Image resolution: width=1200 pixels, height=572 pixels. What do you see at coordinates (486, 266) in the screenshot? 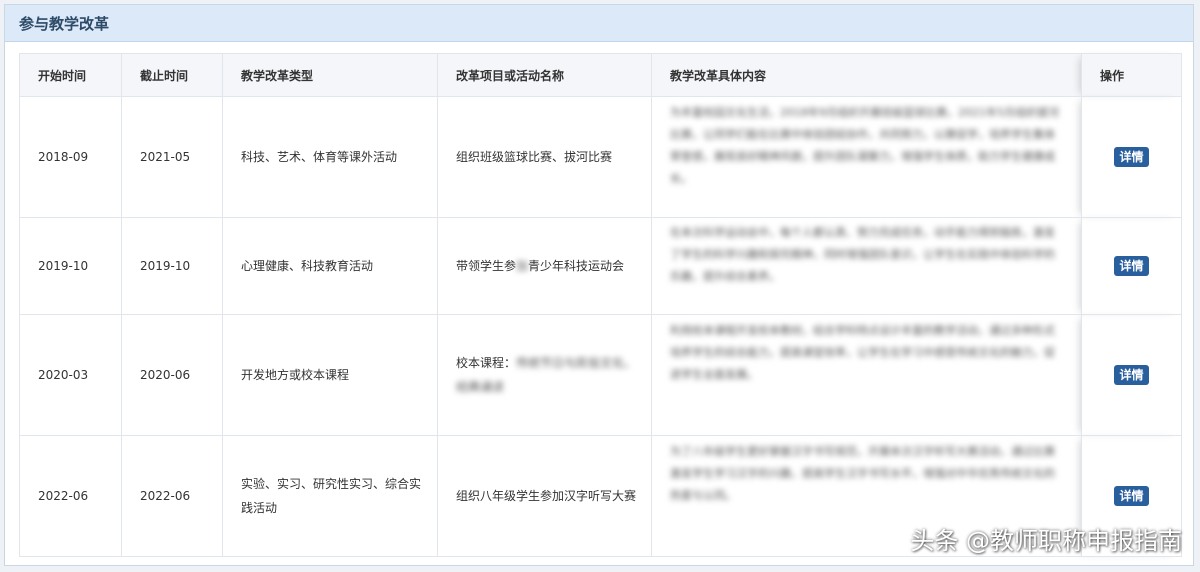
I see `project-name-part: 带领学生参` at bounding box center [486, 266].